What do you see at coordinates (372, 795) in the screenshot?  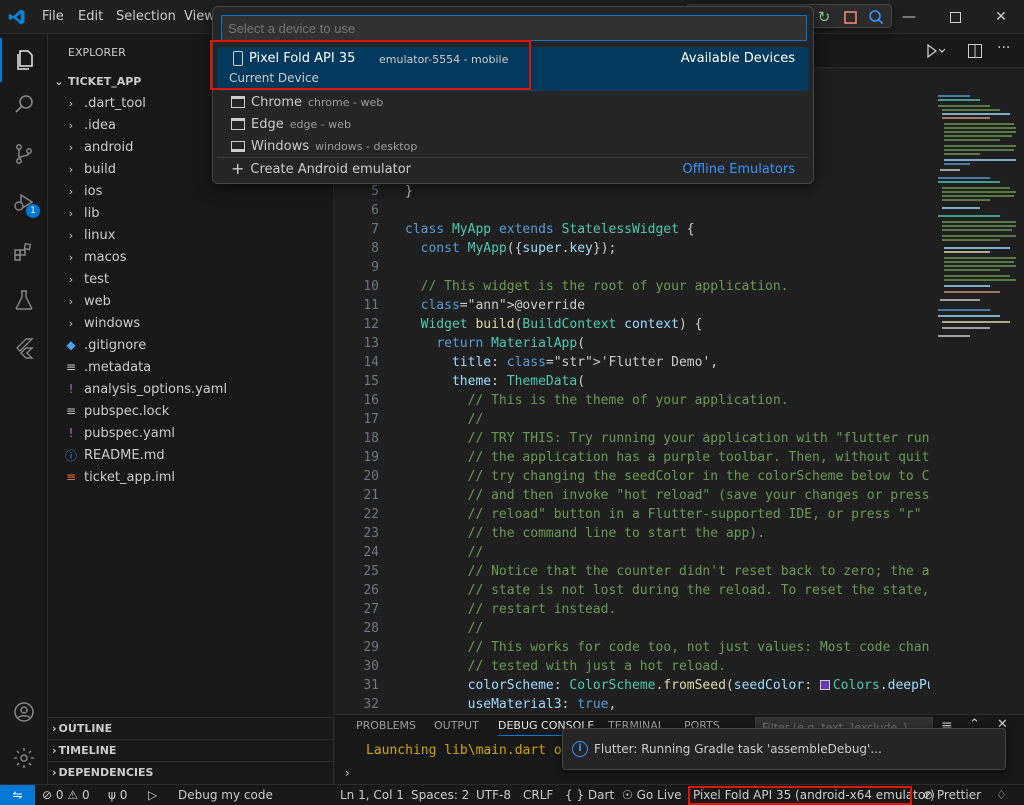 I see `cursor-position: Ln 1, Col 1` at bounding box center [372, 795].